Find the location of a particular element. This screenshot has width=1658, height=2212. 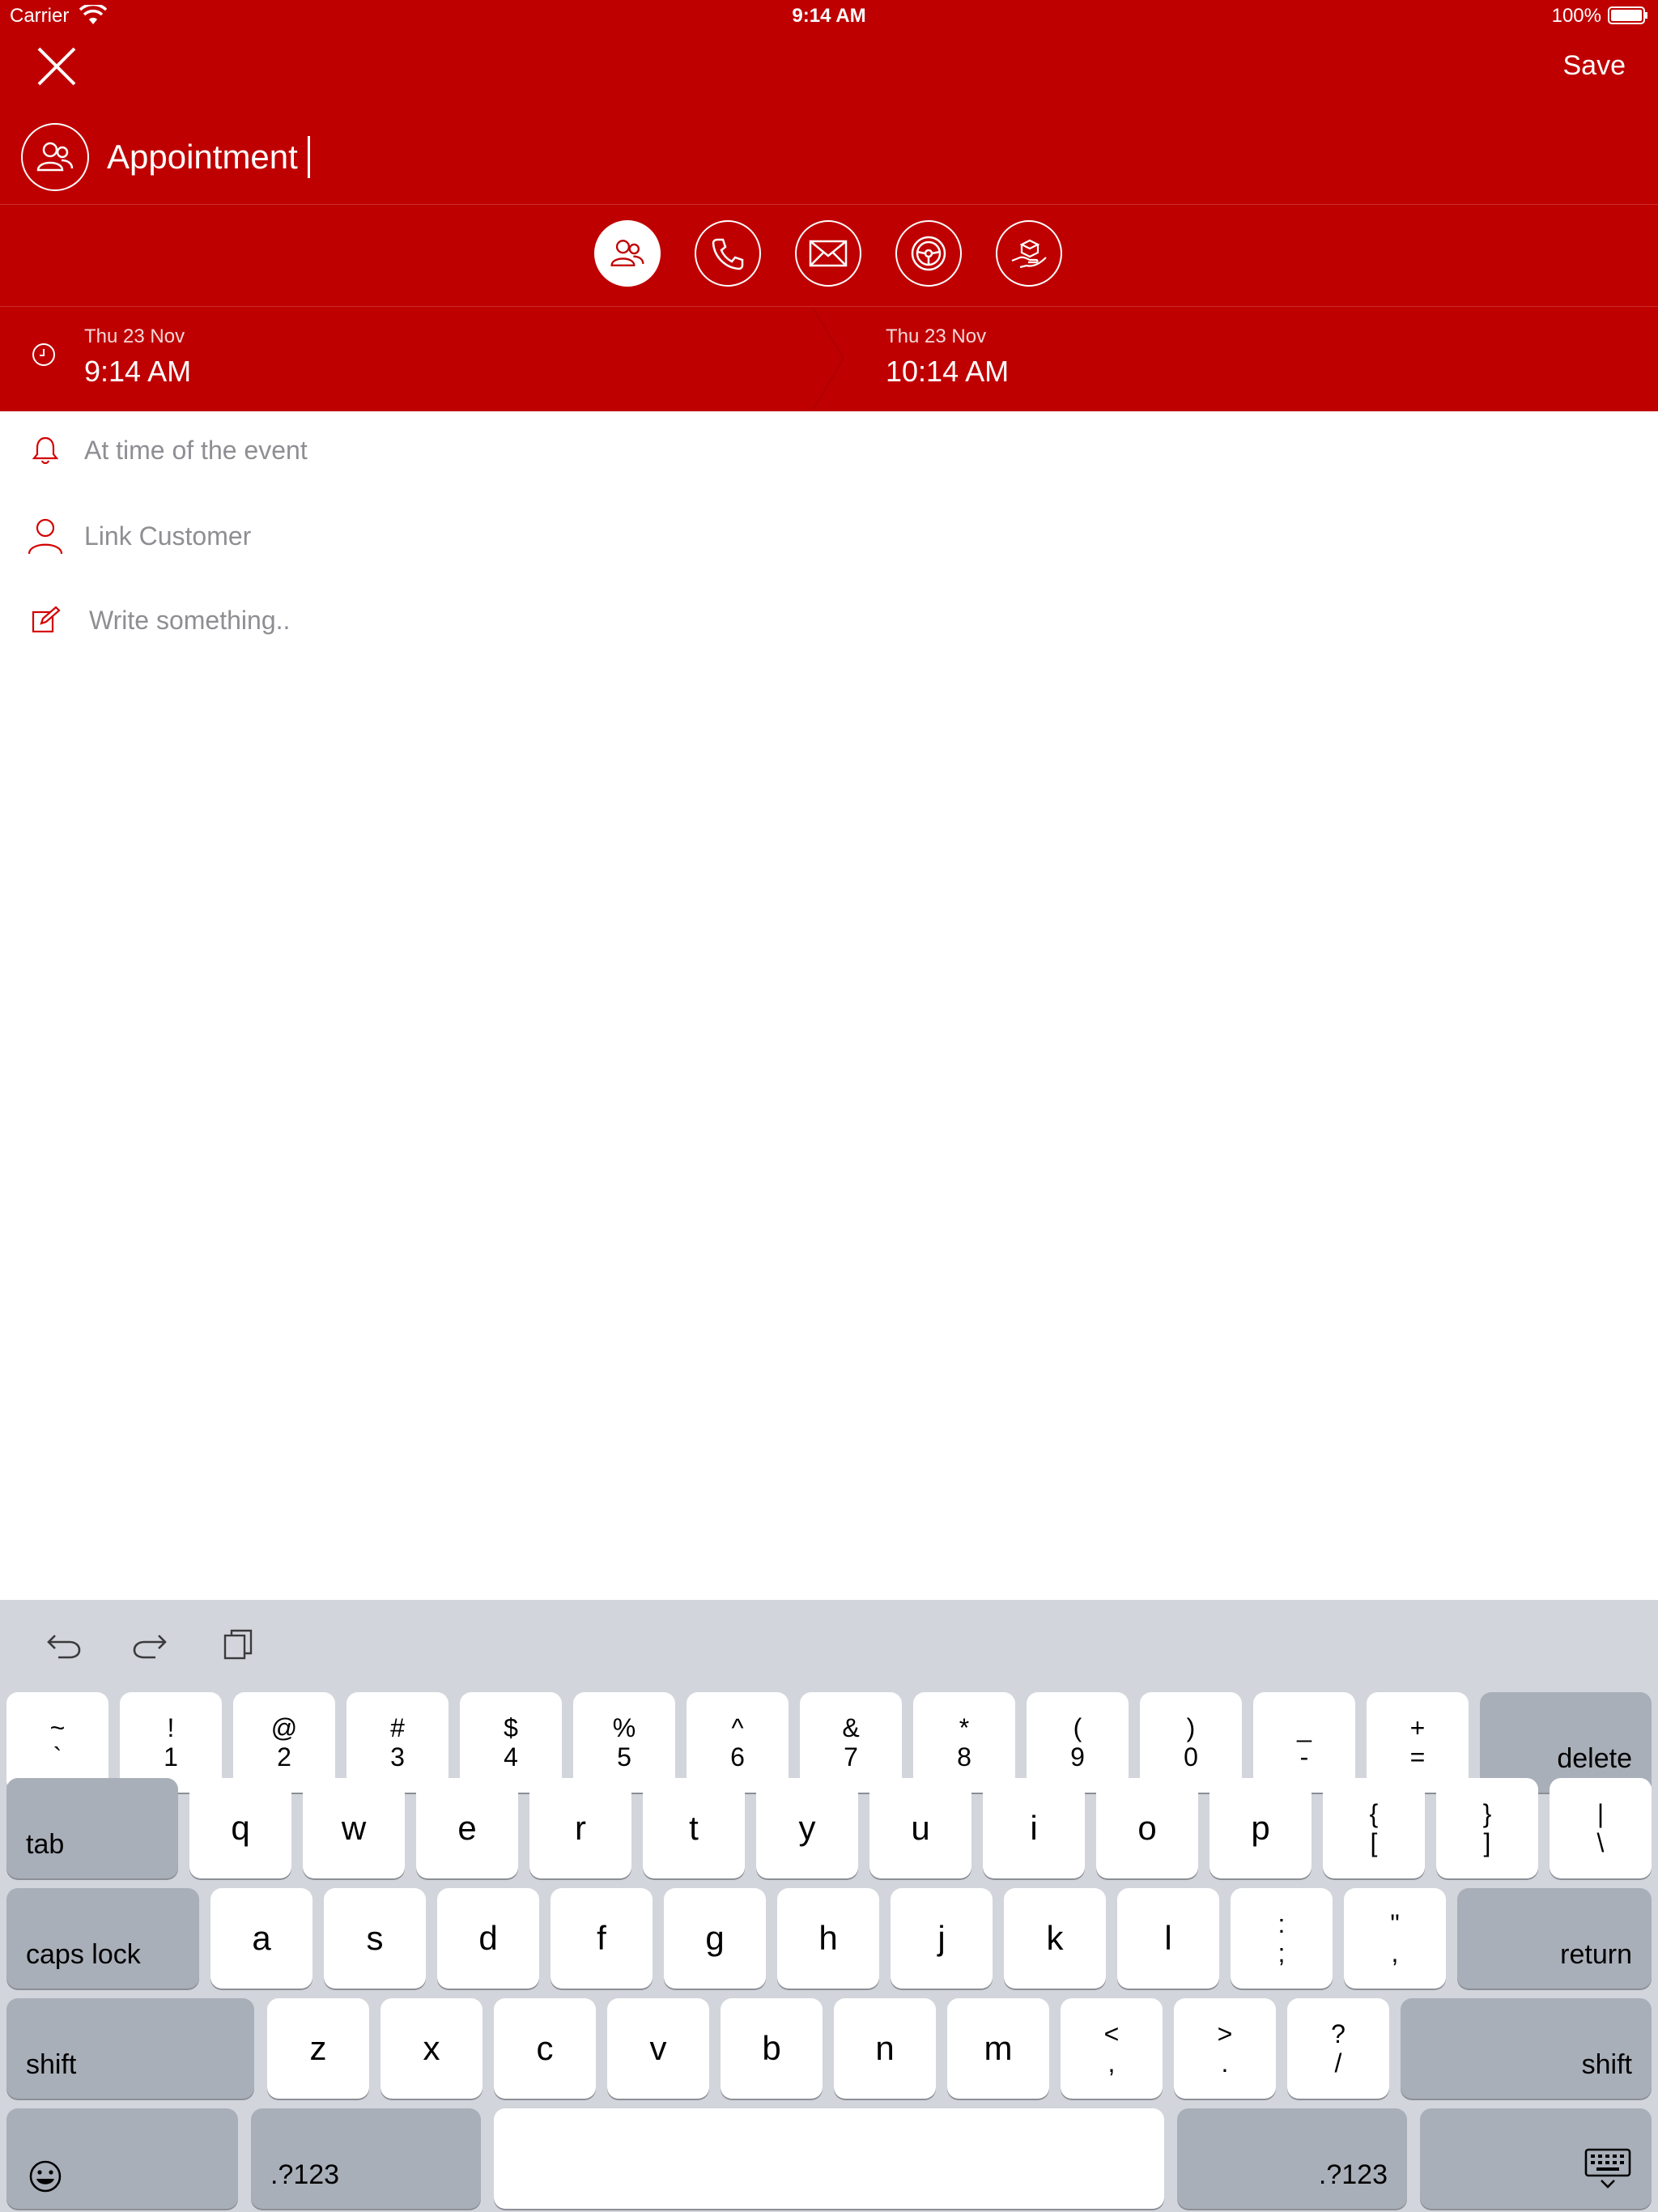

keyboard-dismiss-icon is located at coordinates (1607, 2168).